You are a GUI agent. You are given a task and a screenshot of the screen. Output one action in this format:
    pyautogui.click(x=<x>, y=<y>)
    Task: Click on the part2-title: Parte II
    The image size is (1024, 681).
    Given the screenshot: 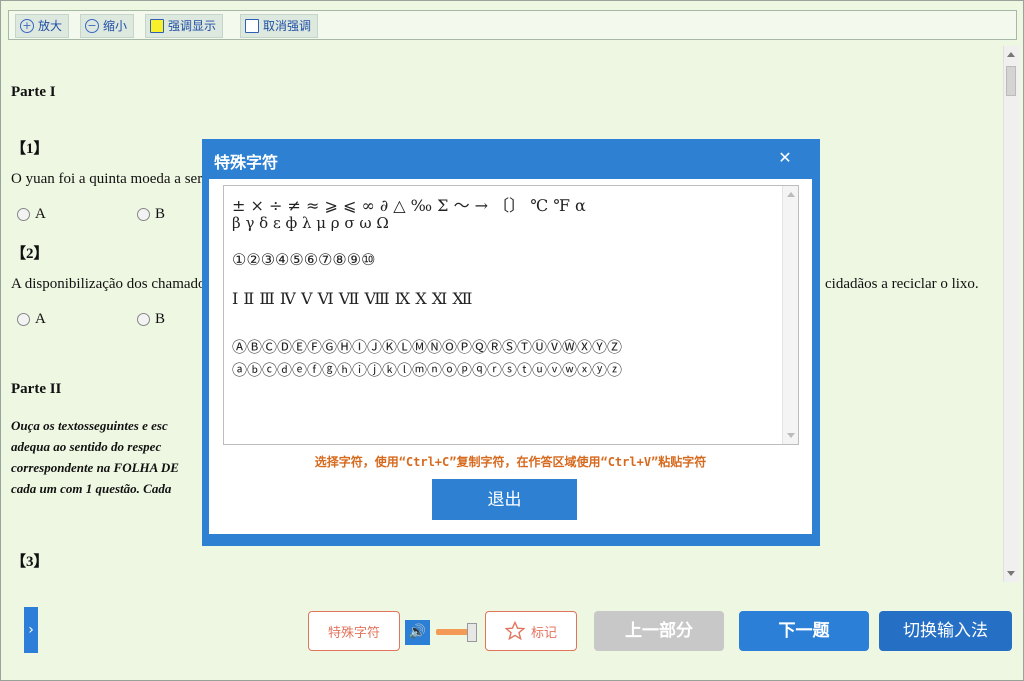 What is the action you would take?
    pyautogui.click(x=36, y=389)
    